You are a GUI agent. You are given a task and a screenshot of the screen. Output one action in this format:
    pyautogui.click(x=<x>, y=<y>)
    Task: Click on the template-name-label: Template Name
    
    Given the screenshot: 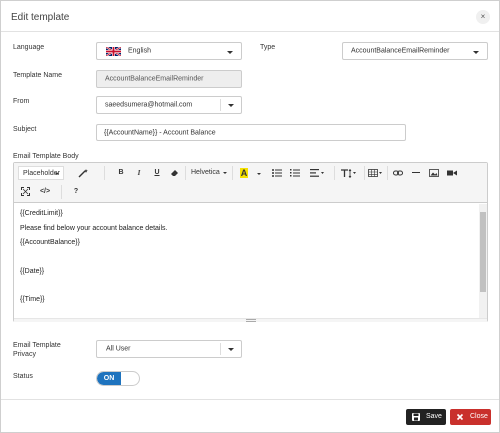 What is the action you would take?
    pyautogui.click(x=38, y=75)
    